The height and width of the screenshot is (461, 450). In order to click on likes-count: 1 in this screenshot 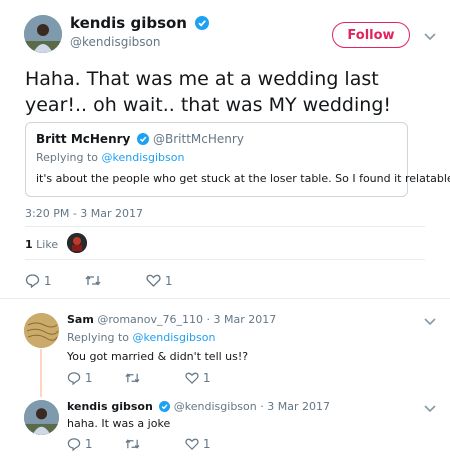, I will do `click(29, 244)`.